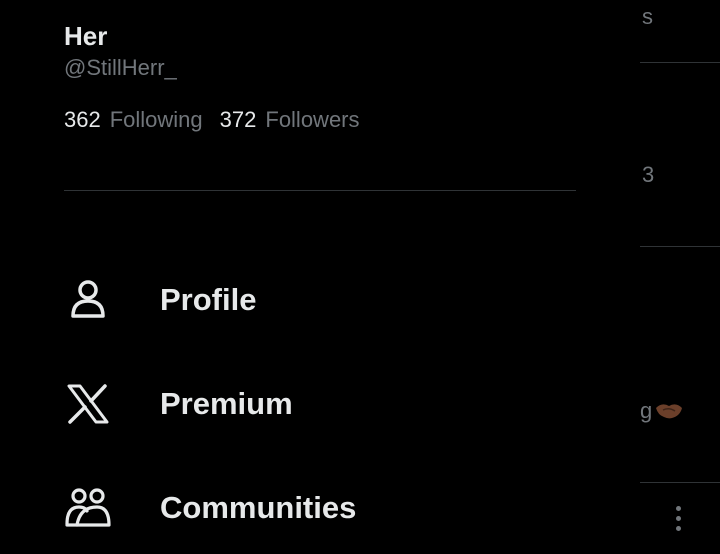 The image size is (720, 554). What do you see at coordinates (82, 119) in the screenshot?
I see `following-count: 362` at bounding box center [82, 119].